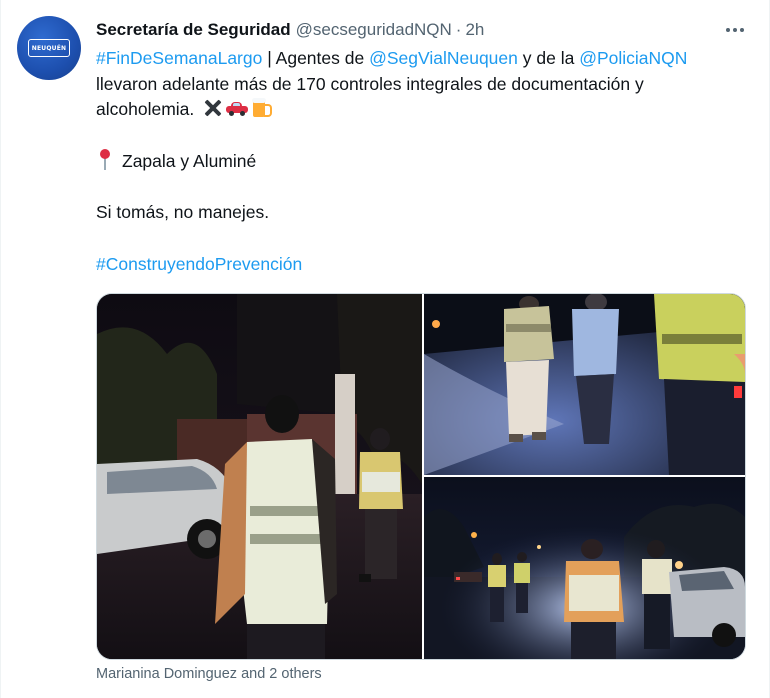  I want to click on tagged-users-link: Marianina Dominguez and 2 others, so click(209, 674).